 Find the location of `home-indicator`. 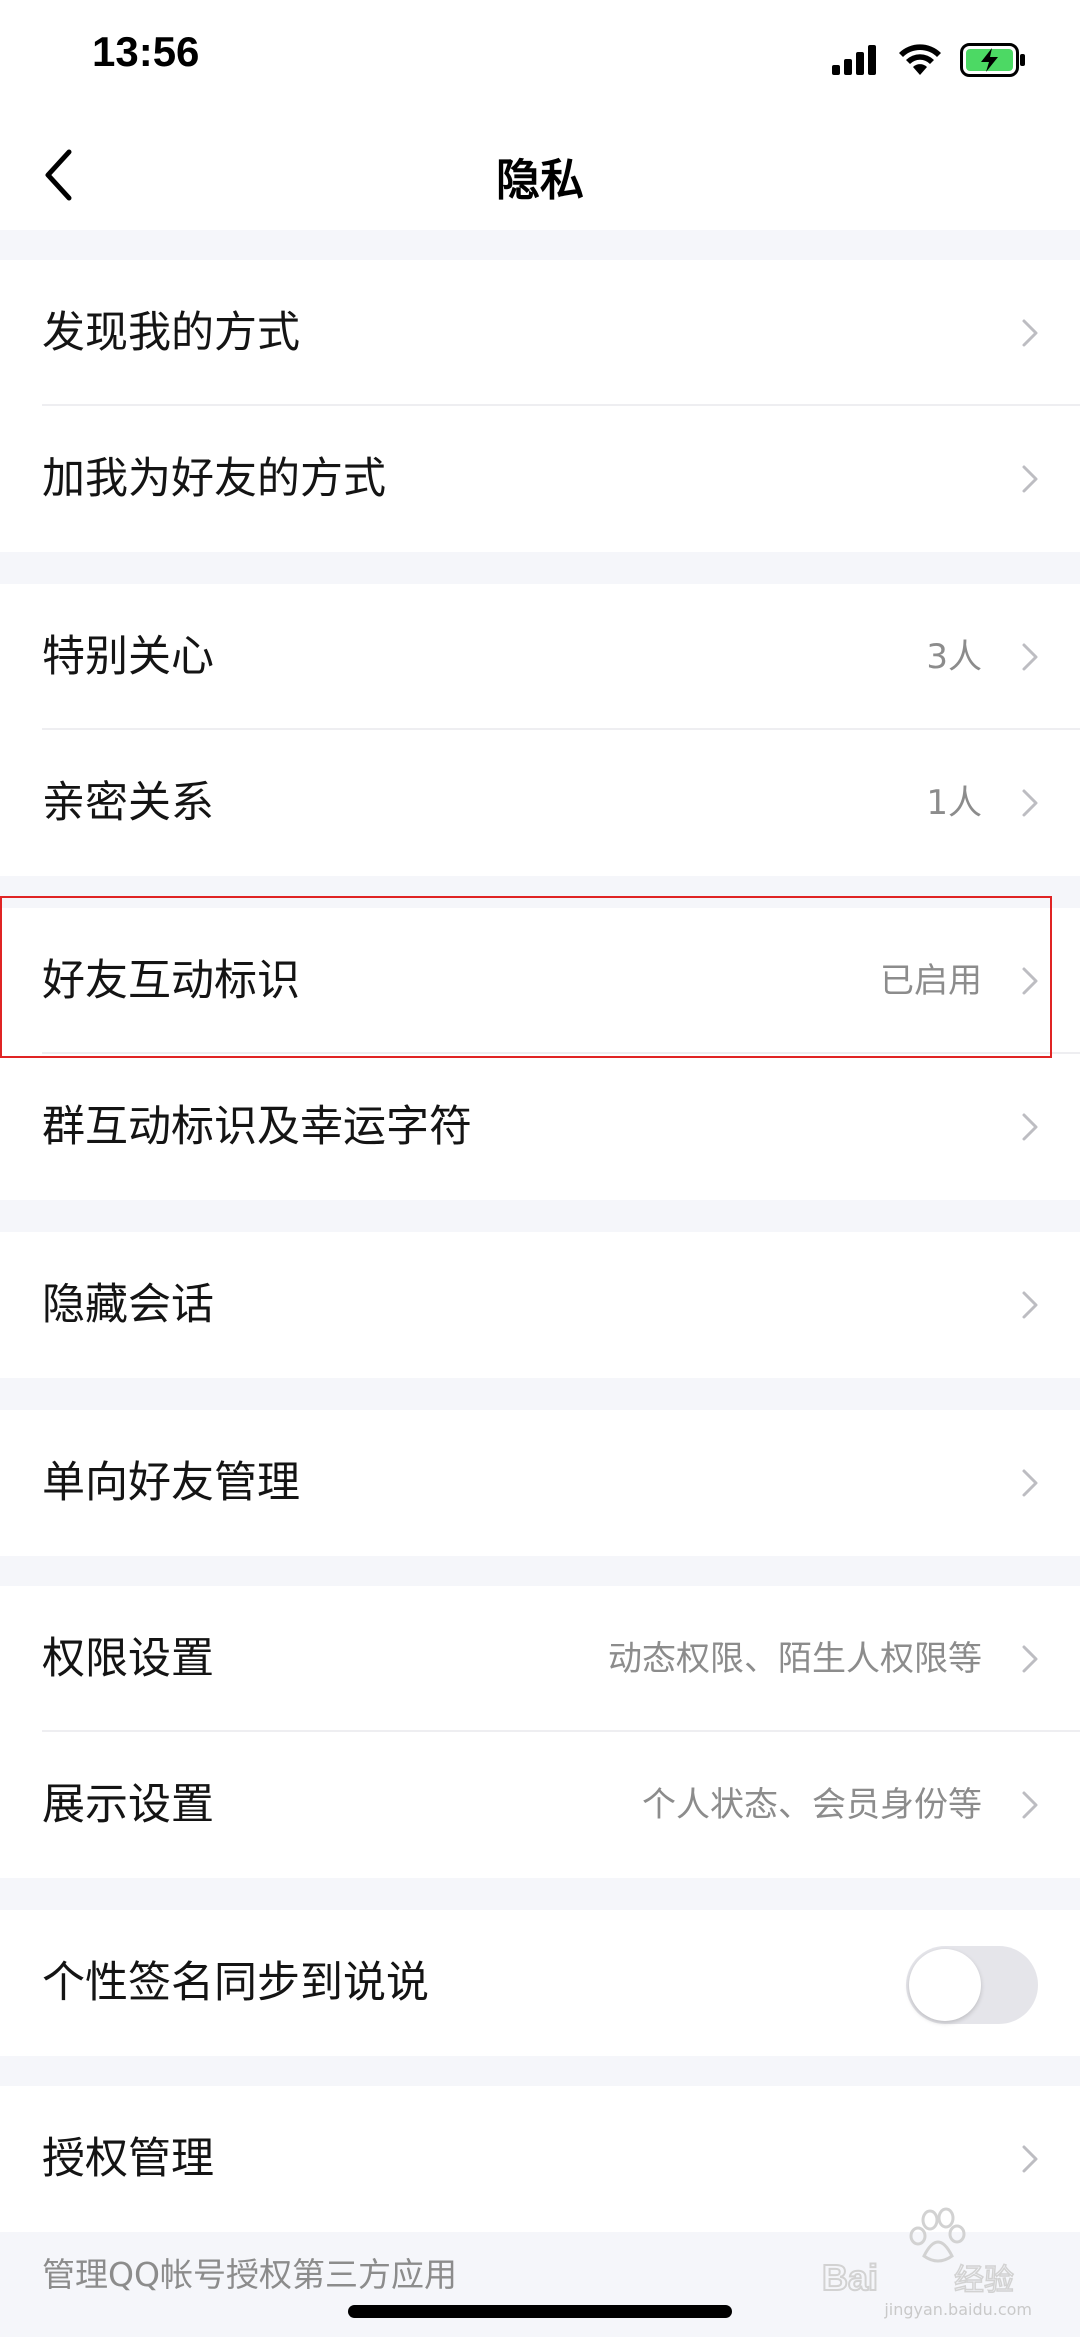

home-indicator is located at coordinates (540, 2311).